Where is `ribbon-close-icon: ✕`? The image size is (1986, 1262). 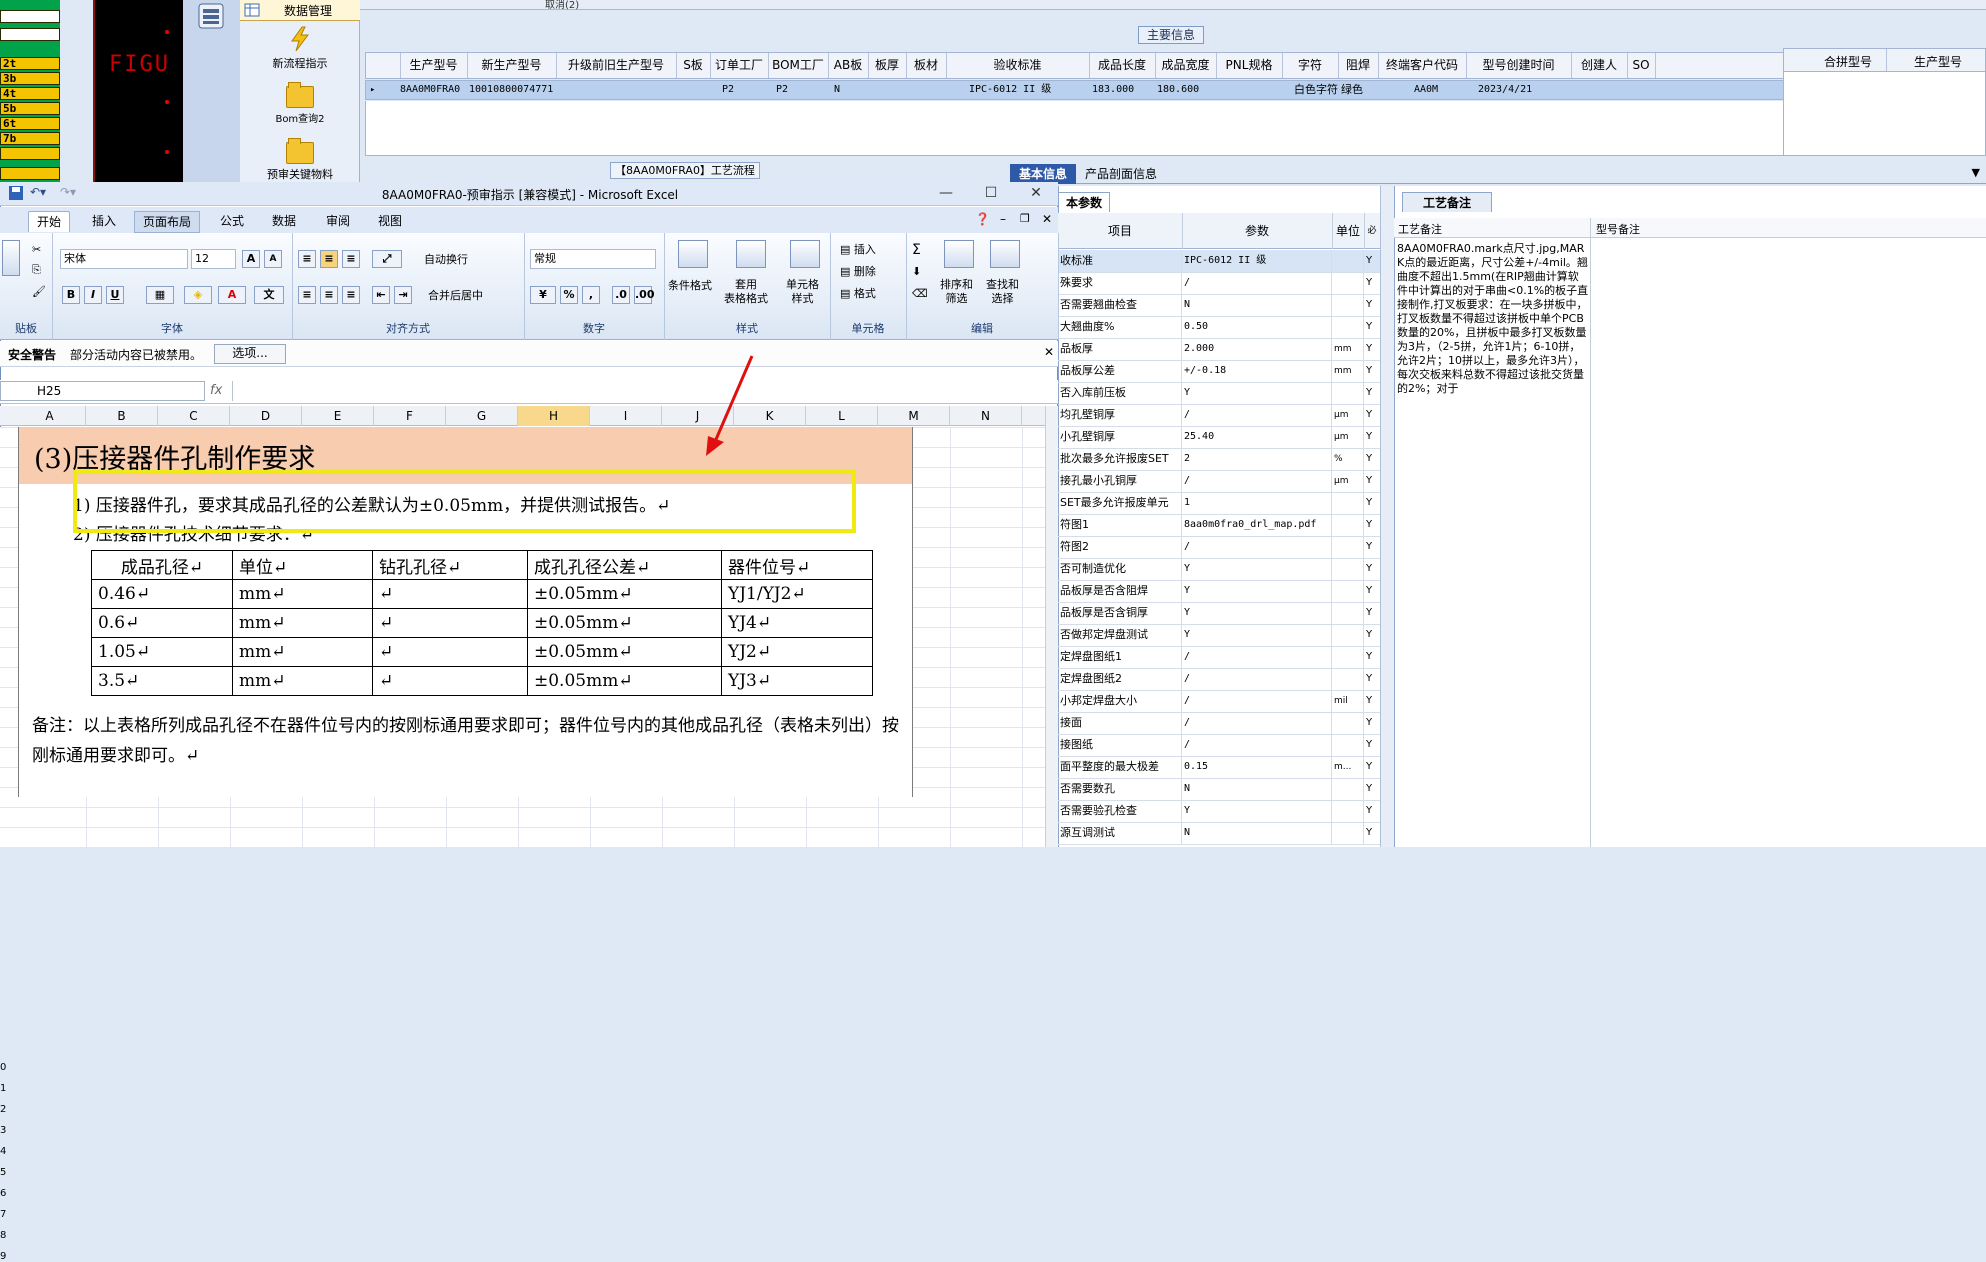 ribbon-close-icon: ✕ is located at coordinates (1047, 219).